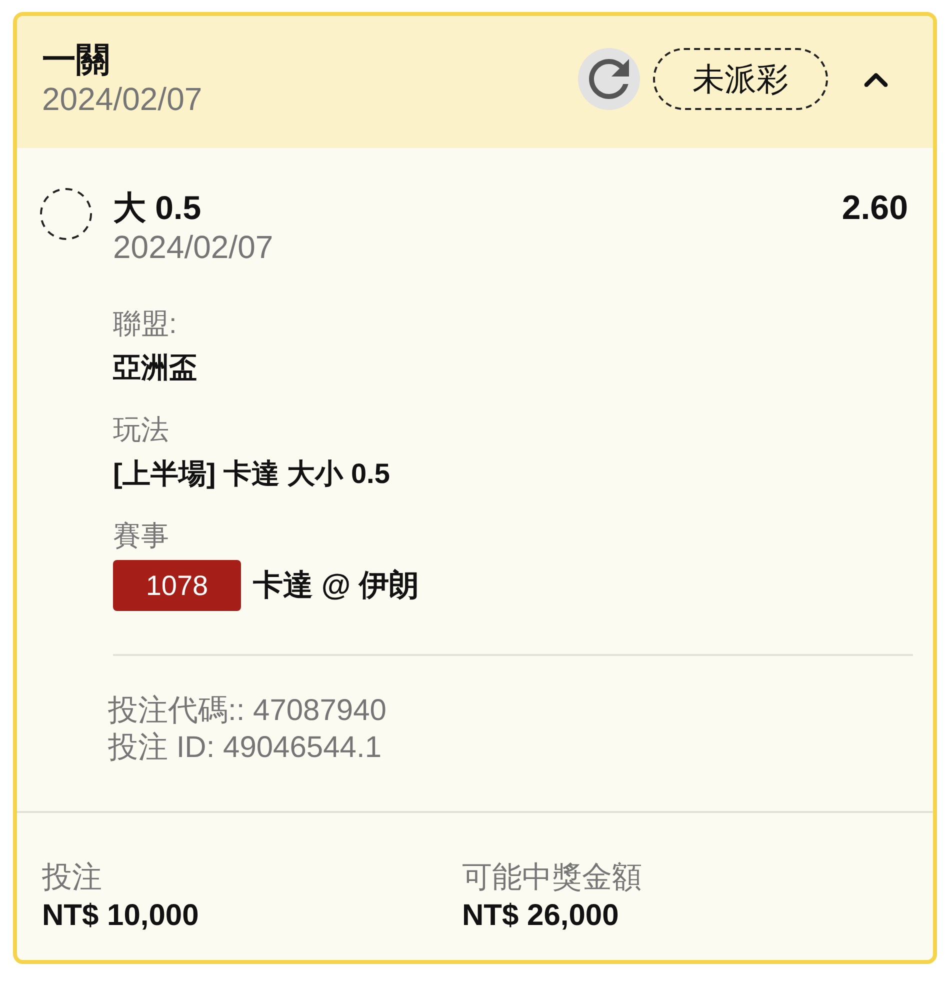  Describe the element at coordinates (122, 99) in the screenshot. I see `card-date: 2024/02/07` at that location.